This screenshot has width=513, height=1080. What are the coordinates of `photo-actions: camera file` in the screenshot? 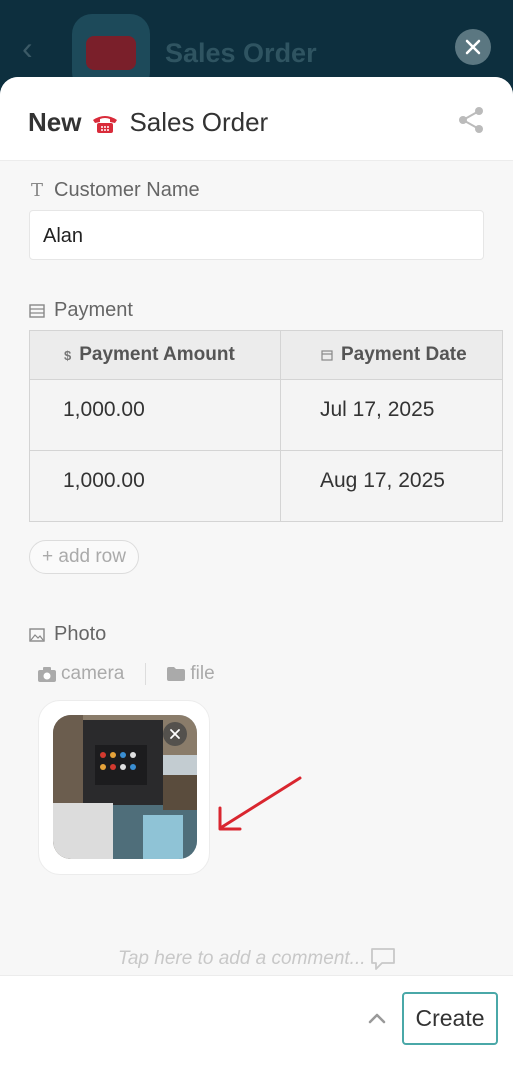 It's located at (126, 674).